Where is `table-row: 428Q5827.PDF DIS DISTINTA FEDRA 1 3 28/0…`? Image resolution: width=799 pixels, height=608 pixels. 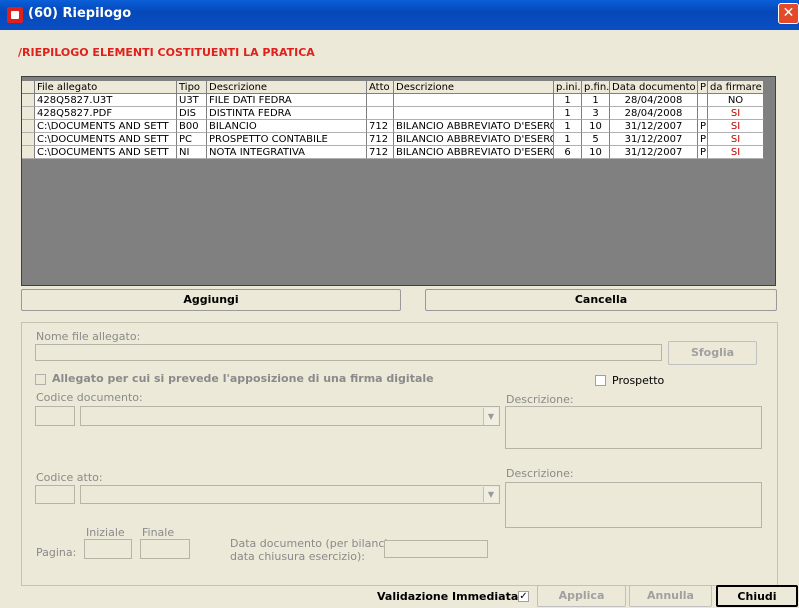
table-row: 428Q5827.PDF DIS DISTINTA FEDRA 1 3 28/0… is located at coordinates (398, 113).